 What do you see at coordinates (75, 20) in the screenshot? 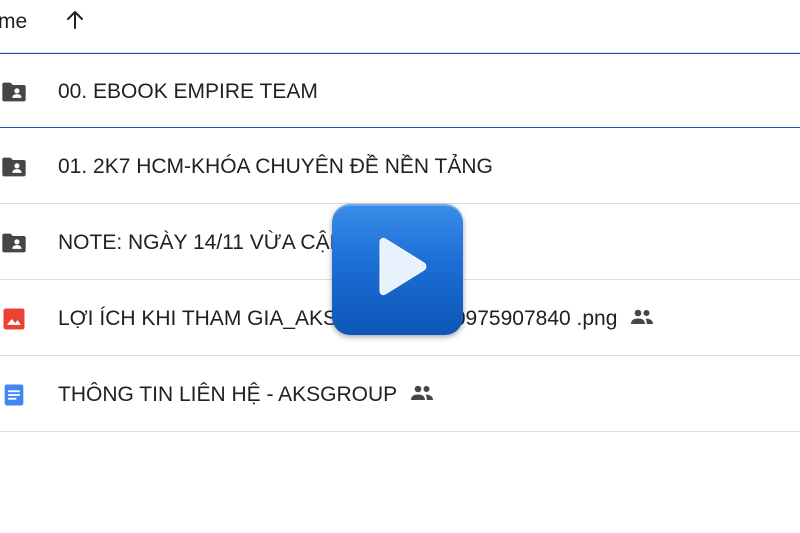
I see `arrow-up-icon` at bounding box center [75, 20].